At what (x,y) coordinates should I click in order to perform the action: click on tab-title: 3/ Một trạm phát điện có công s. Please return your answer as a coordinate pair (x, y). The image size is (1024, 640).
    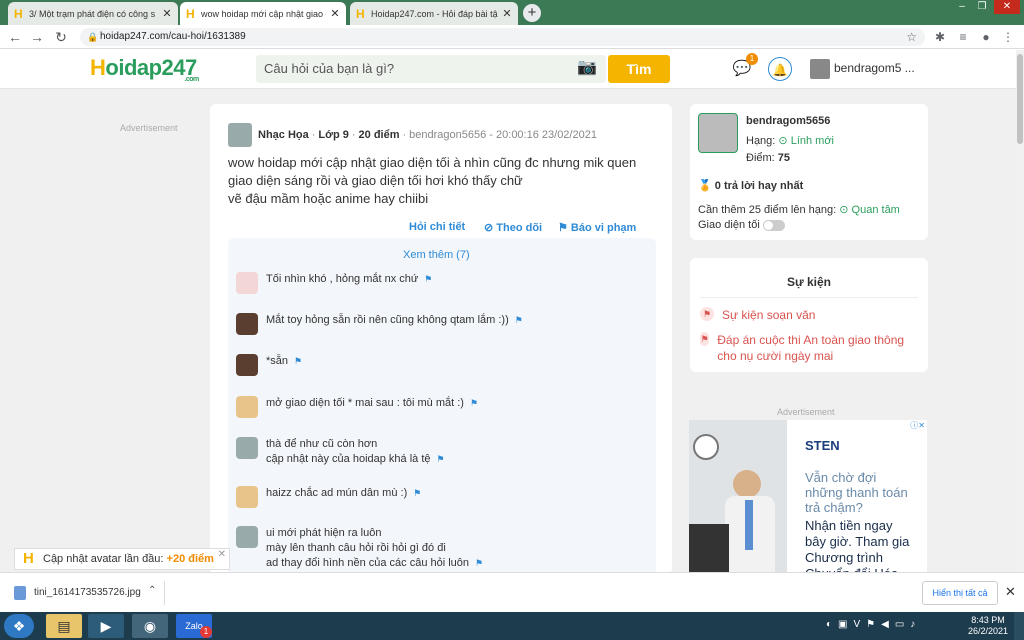
    Looking at the image, I should click on (92, 13).